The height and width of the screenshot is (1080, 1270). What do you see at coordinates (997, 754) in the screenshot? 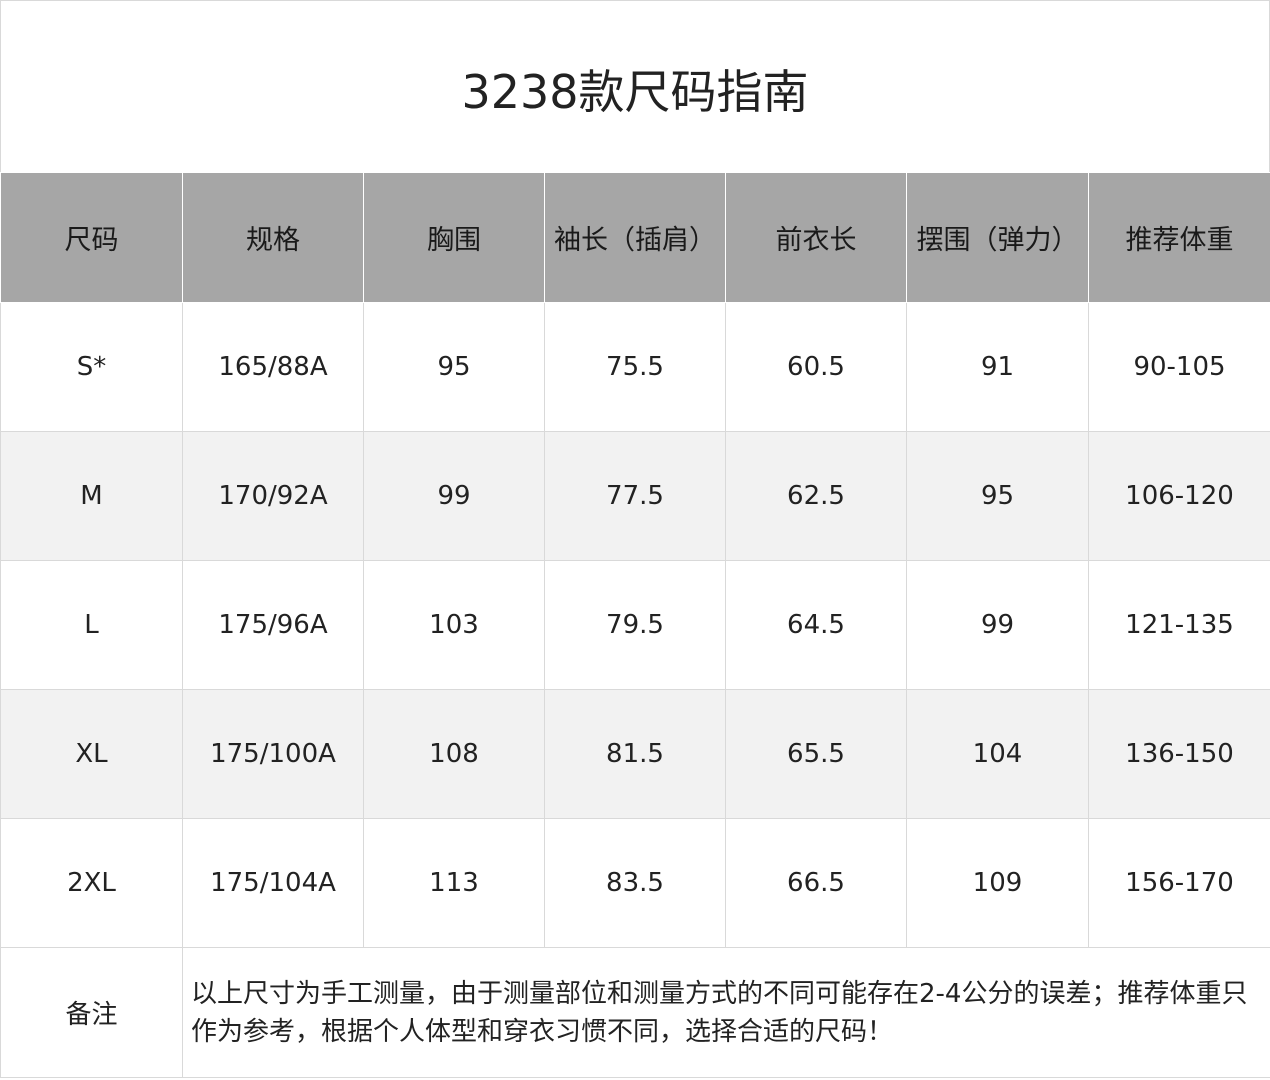
I see `cell-hem: 104` at bounding box center [997, 754].